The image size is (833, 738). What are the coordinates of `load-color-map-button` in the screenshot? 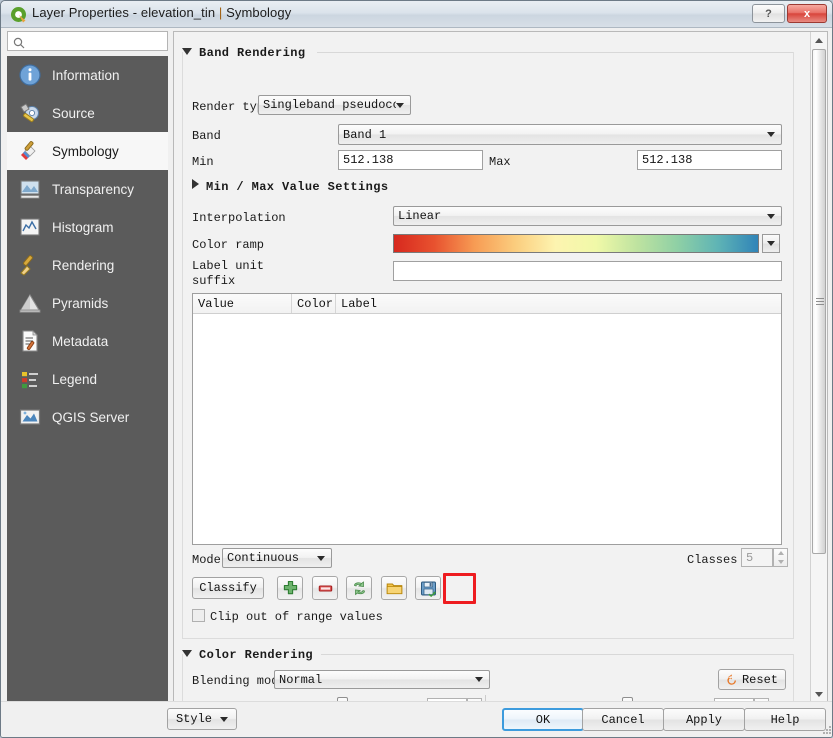 It's located at (394, 588).